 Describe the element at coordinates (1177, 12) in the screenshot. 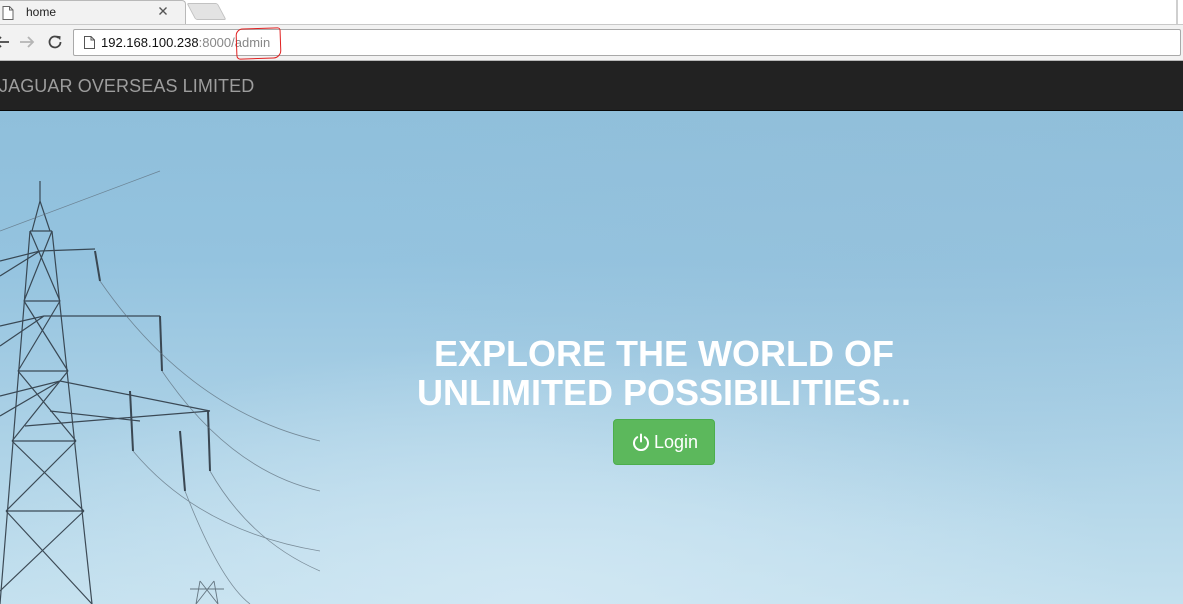

I see `window-edge` at that location.